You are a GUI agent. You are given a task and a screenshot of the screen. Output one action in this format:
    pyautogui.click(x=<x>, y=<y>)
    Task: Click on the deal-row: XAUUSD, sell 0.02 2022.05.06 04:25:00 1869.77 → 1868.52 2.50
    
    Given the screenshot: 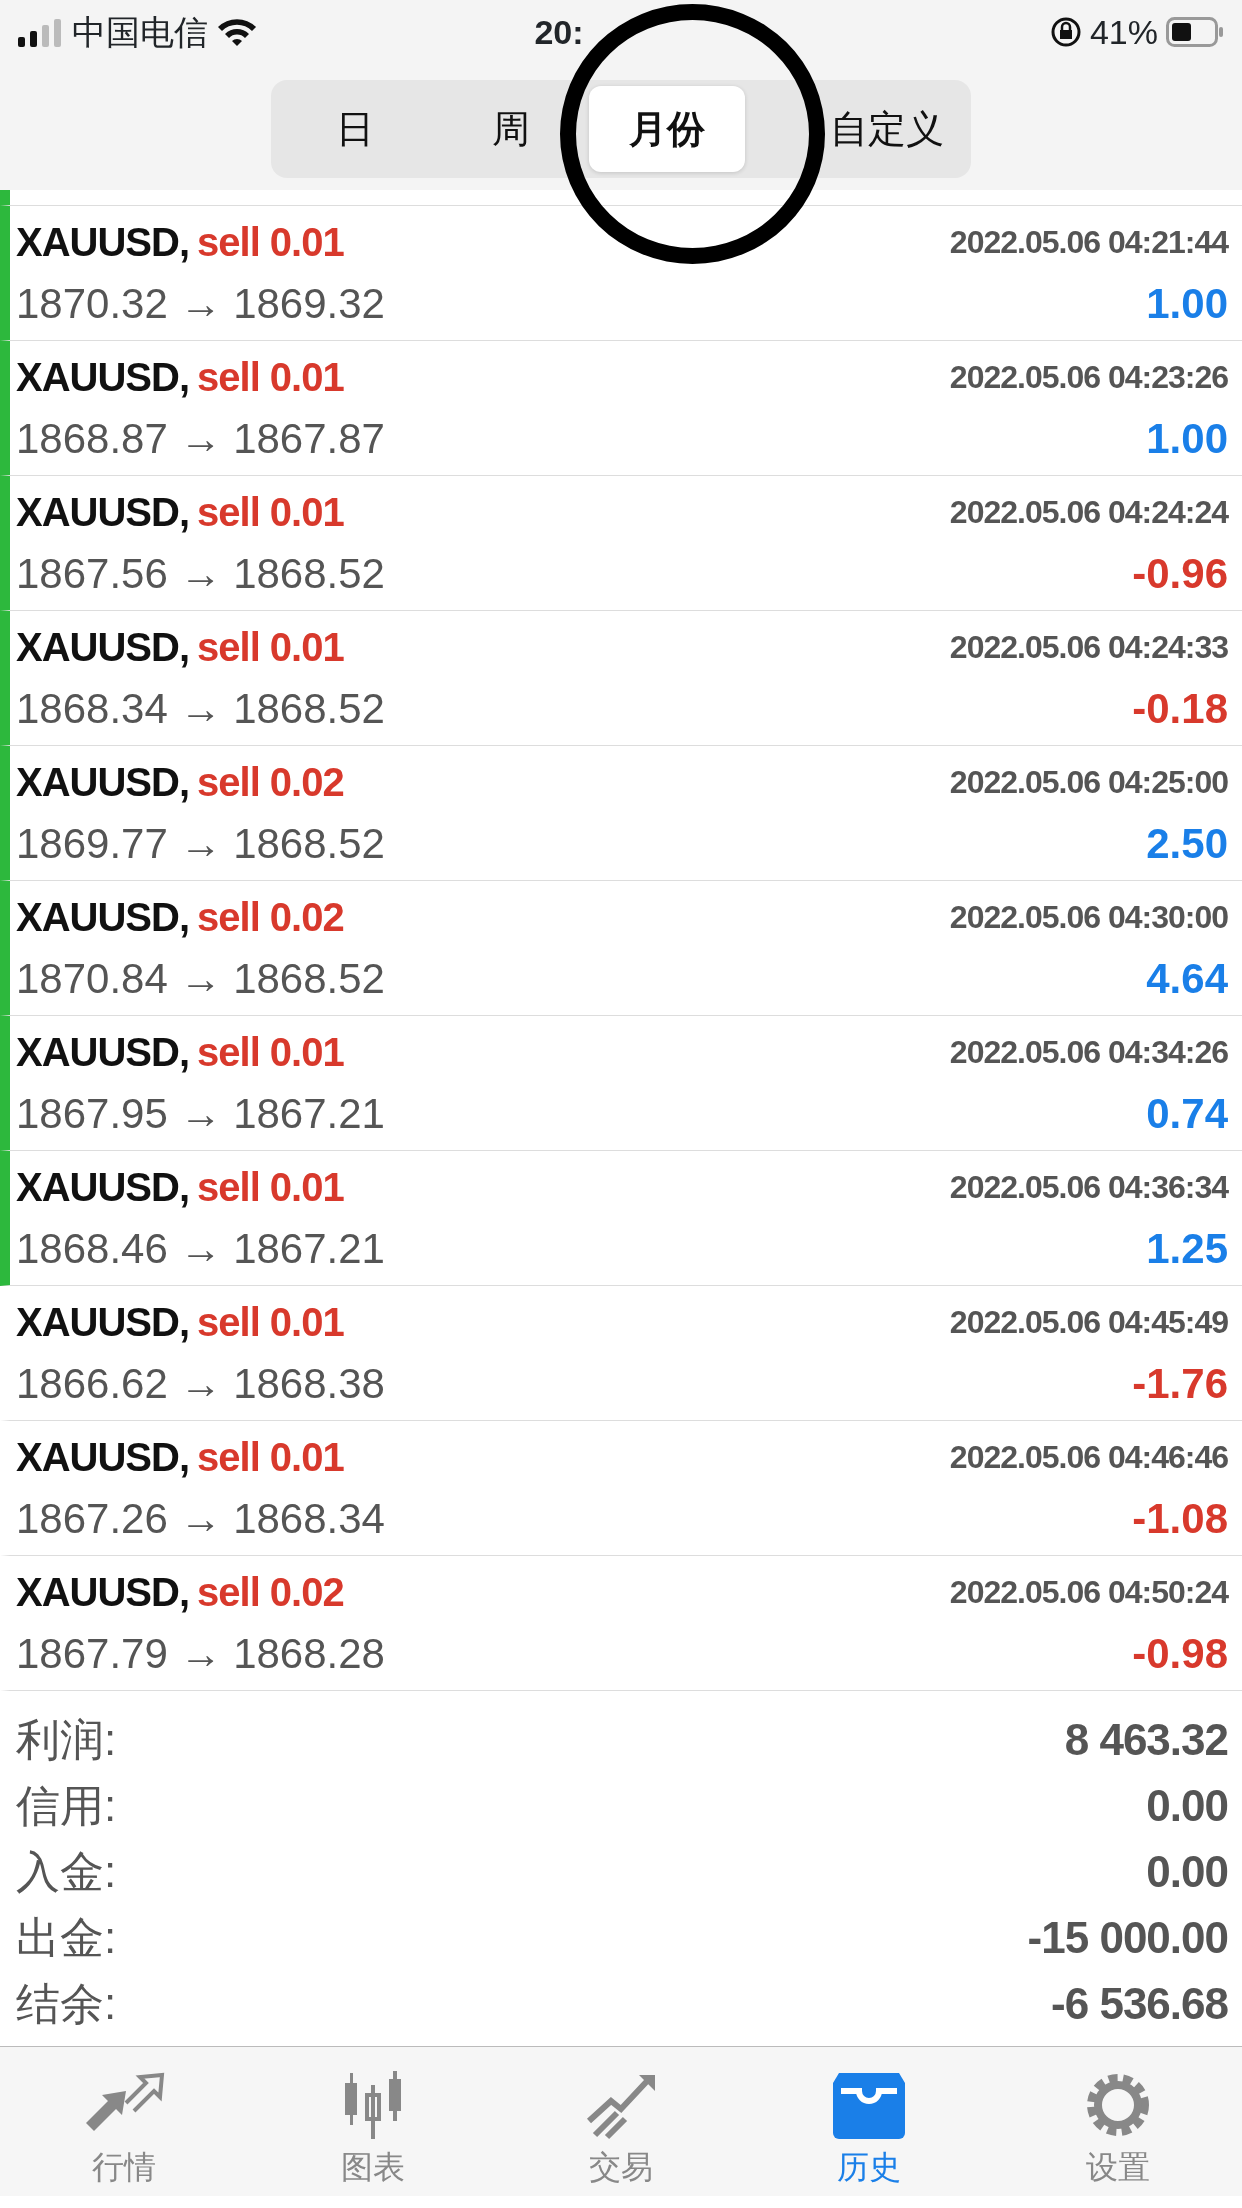 What is the action you would take?
    pyautogui.click(x=621, y=813)
    